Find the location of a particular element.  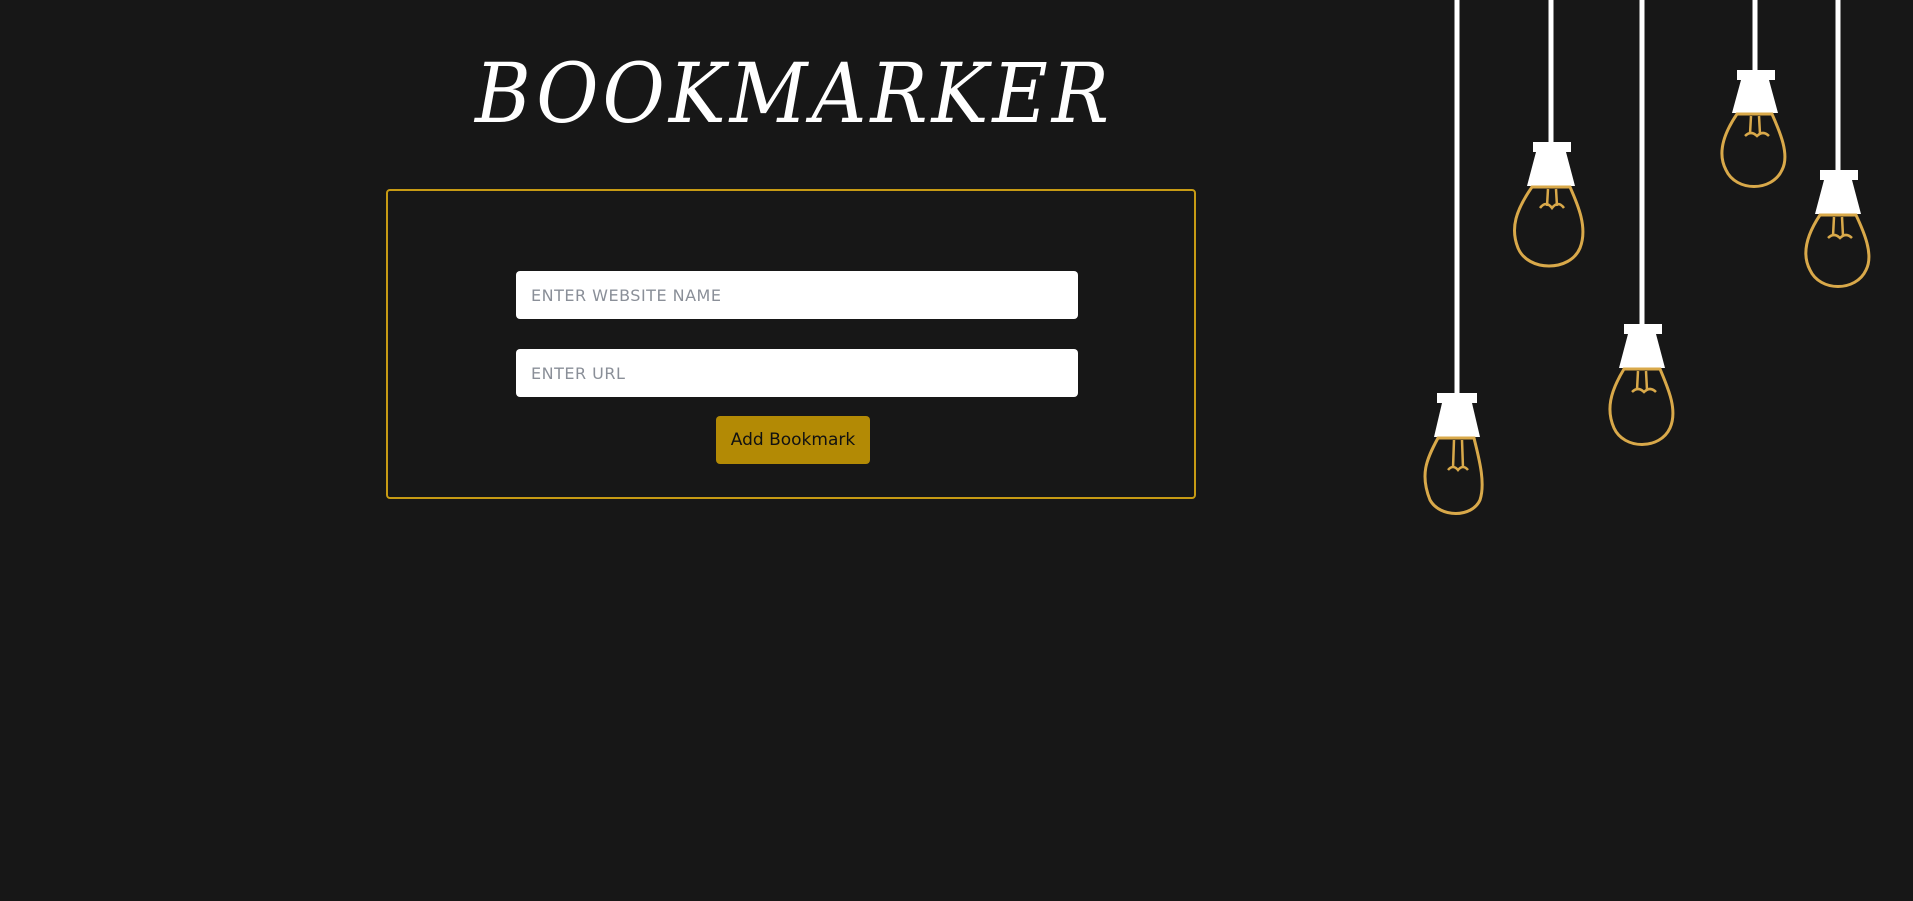

hanging-lightbulbs-illustration is located at coordinates (1647, 257).